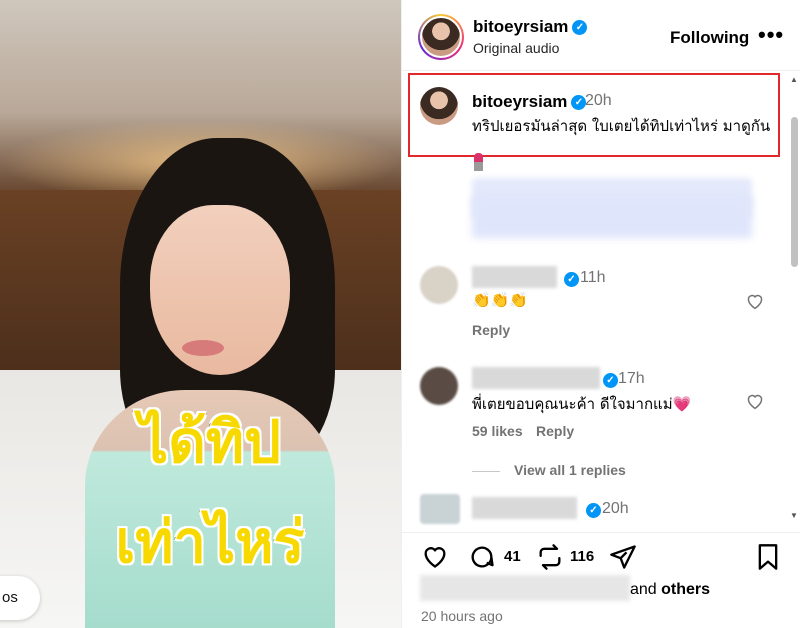 The image size is (800, 628). I want to click on action-bar: 41 116, so click(601, 554).